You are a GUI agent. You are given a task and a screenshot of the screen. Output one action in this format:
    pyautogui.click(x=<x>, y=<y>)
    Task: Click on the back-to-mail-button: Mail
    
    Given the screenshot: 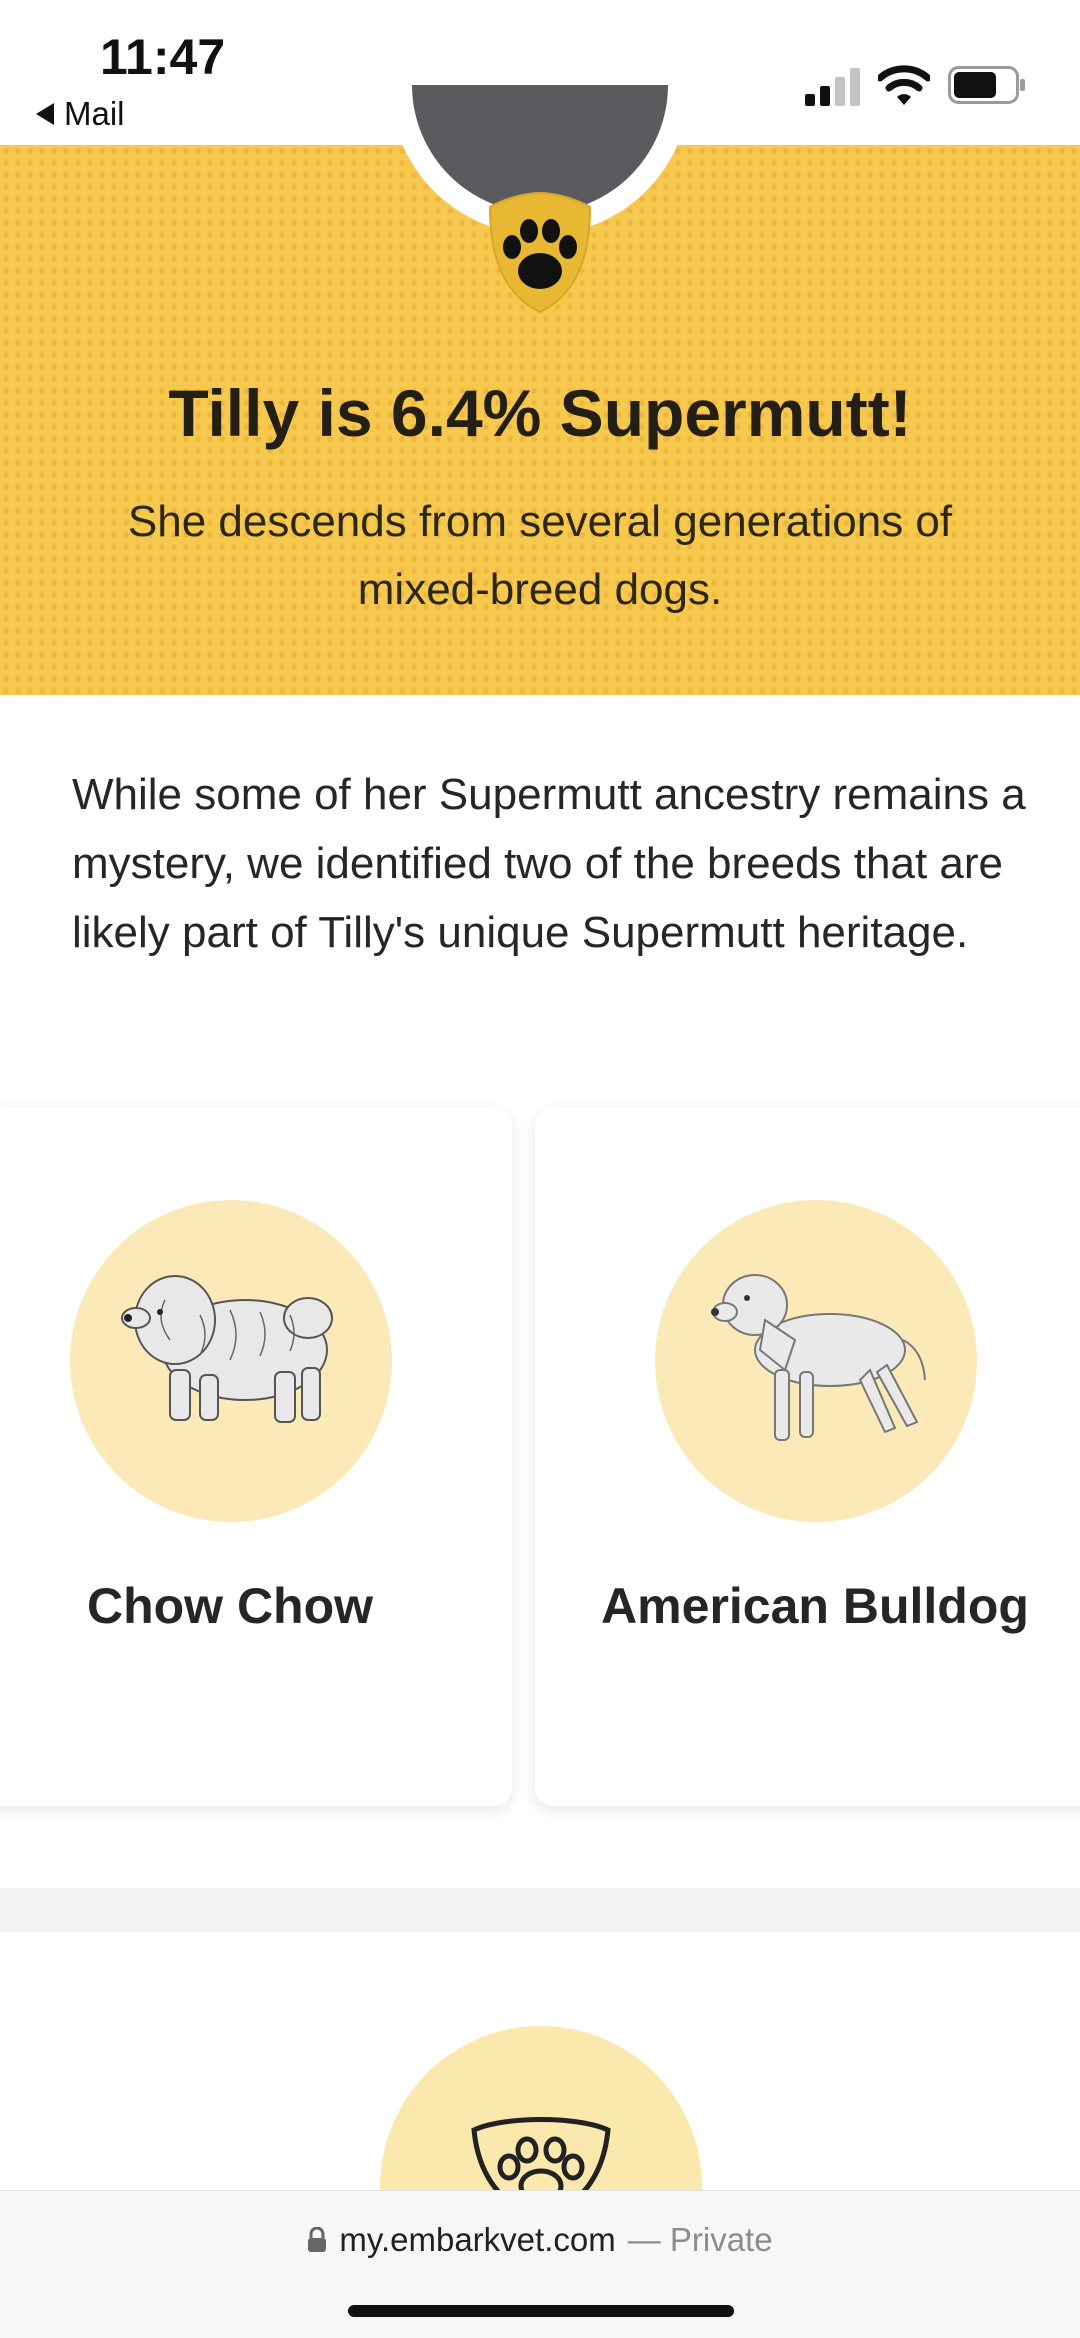 What is the action you would take?
    pyautogui.click(x=80, y=114)
    